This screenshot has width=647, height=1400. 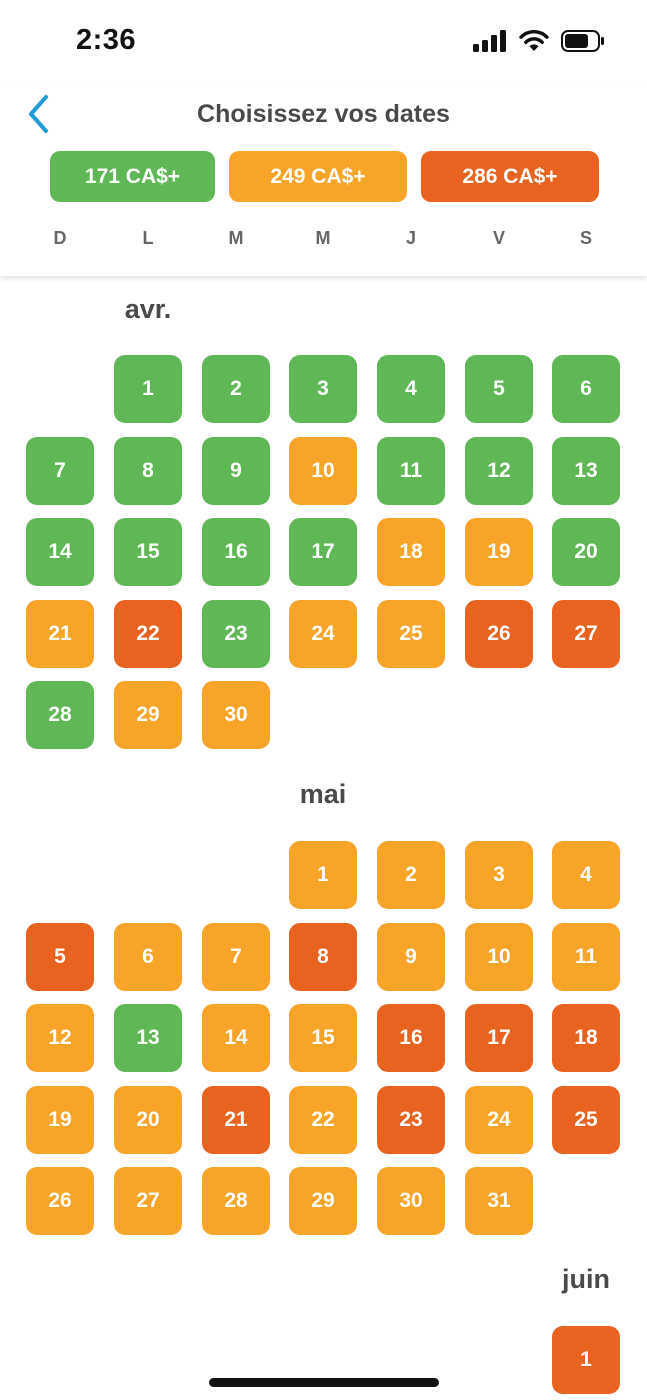 What do you see at coordinates (510, 176) in the screenshot?
I see `price-legend-high: 286 CA$+` at bounding box center [510, 176].